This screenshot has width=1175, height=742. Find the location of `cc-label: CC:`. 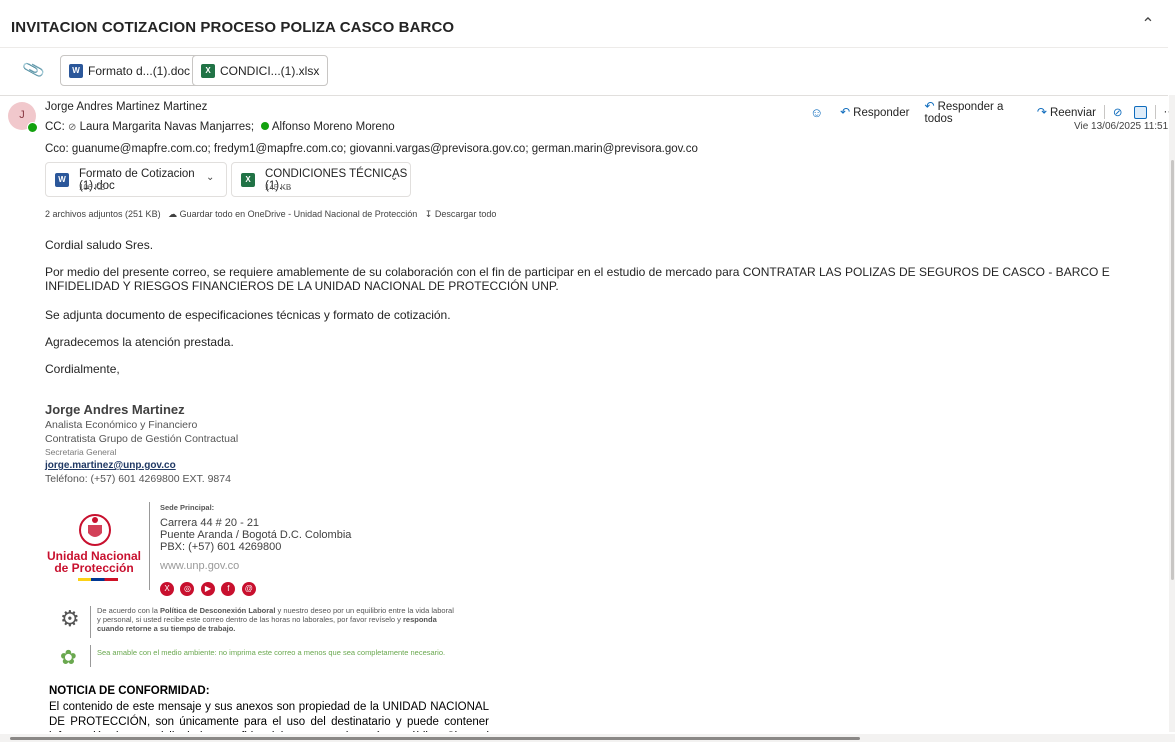

cc-label: CC: is located at coordinates (55, 127).